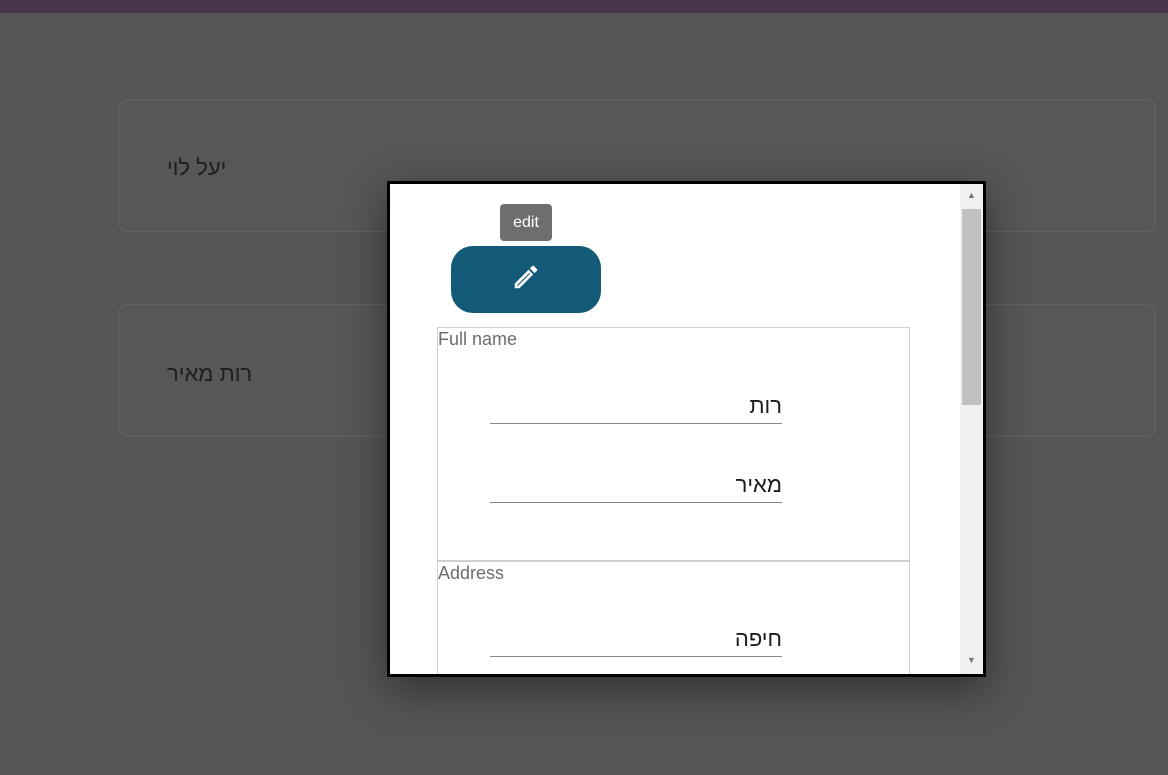 Image resolution: width=1168 pixels, height=775 pixels. What do you see at coordinates (673, 617) in the screenshot?
I see `address-fieldset: Address` at bounding box center [673, 617].